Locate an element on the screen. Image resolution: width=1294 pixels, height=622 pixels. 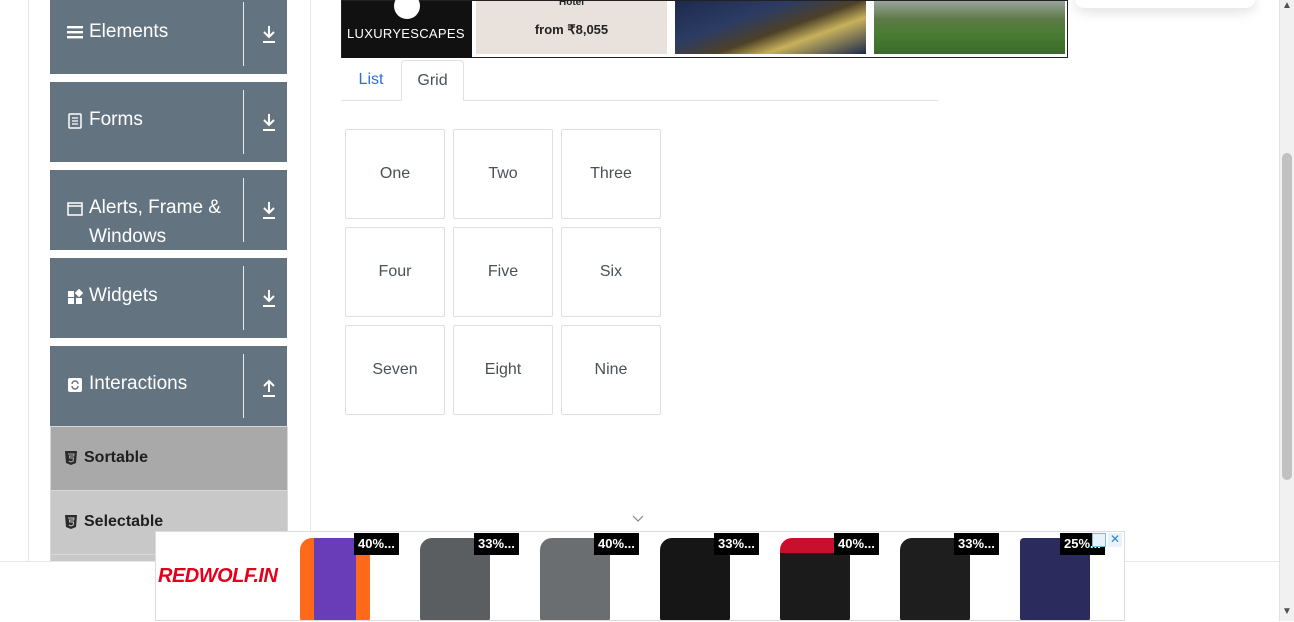
group-label: Interactions is located at coordinates (138, 383).